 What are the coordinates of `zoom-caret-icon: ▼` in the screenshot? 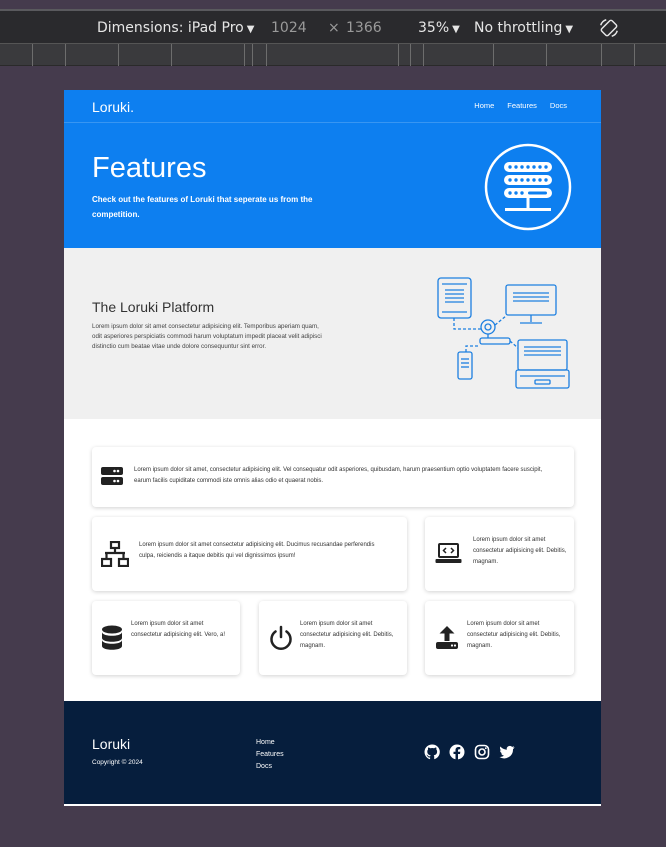 It's located at (456, 29).